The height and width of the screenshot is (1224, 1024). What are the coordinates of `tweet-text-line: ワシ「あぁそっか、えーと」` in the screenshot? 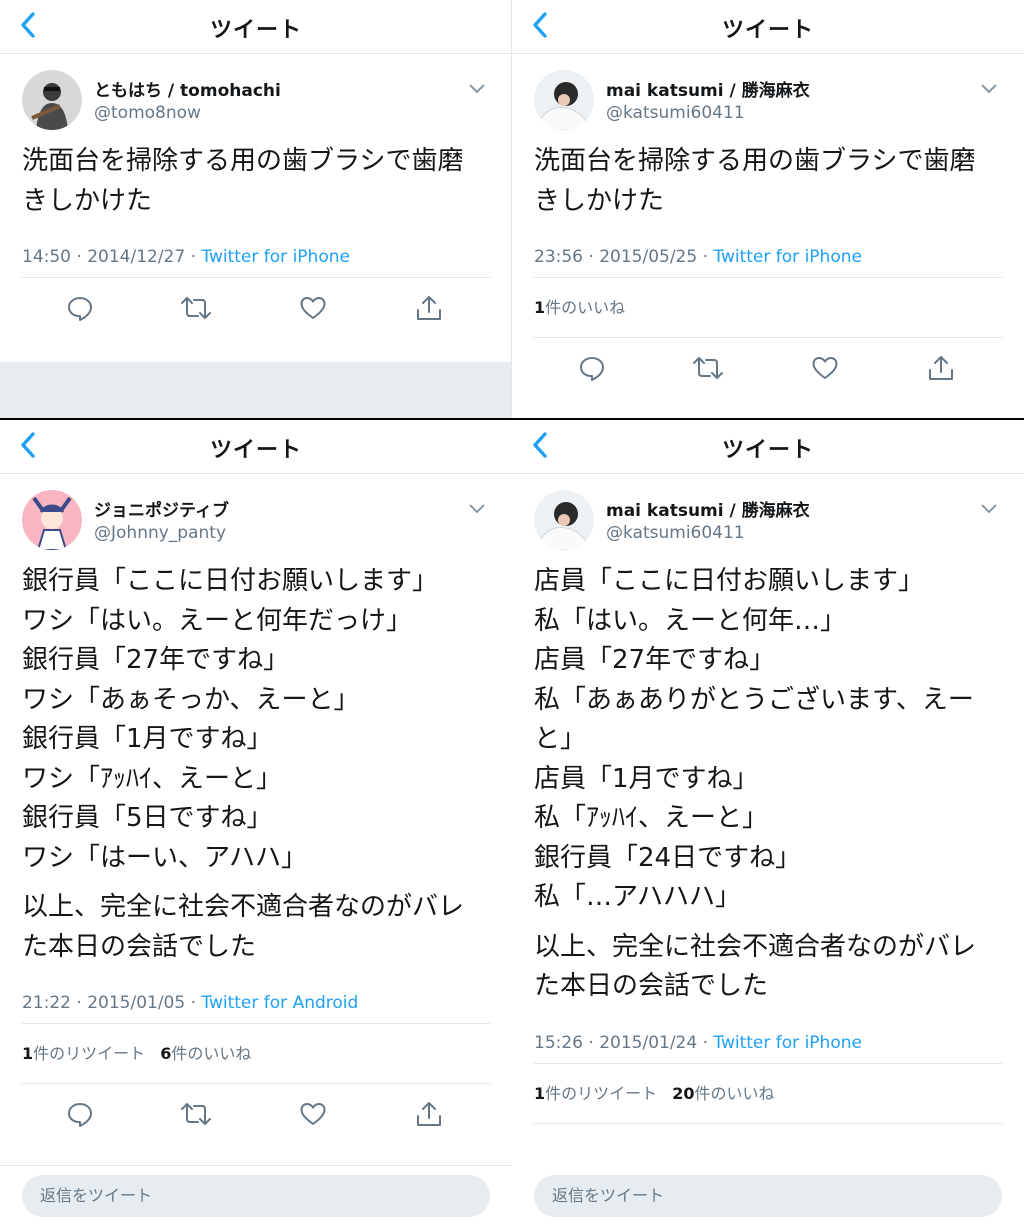 It's located at (191, 699).